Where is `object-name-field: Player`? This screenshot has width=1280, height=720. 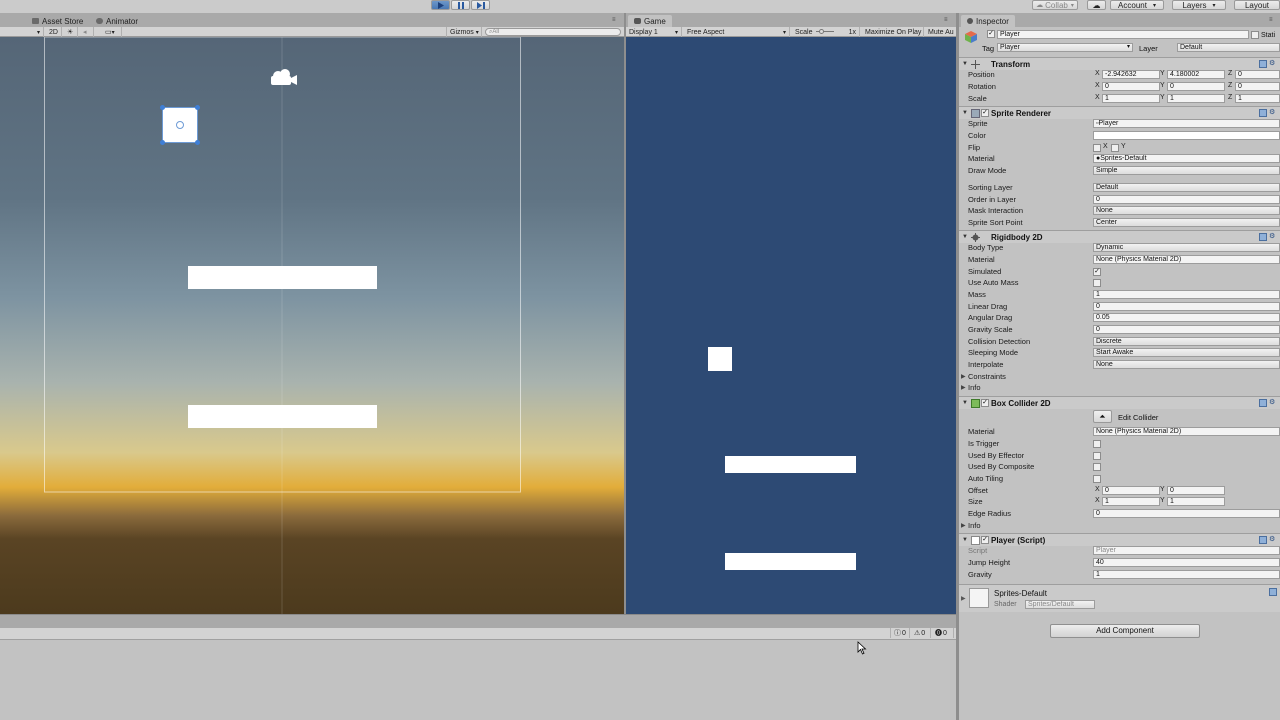
object-name-field: Player is located at coordinates (1123, 34).